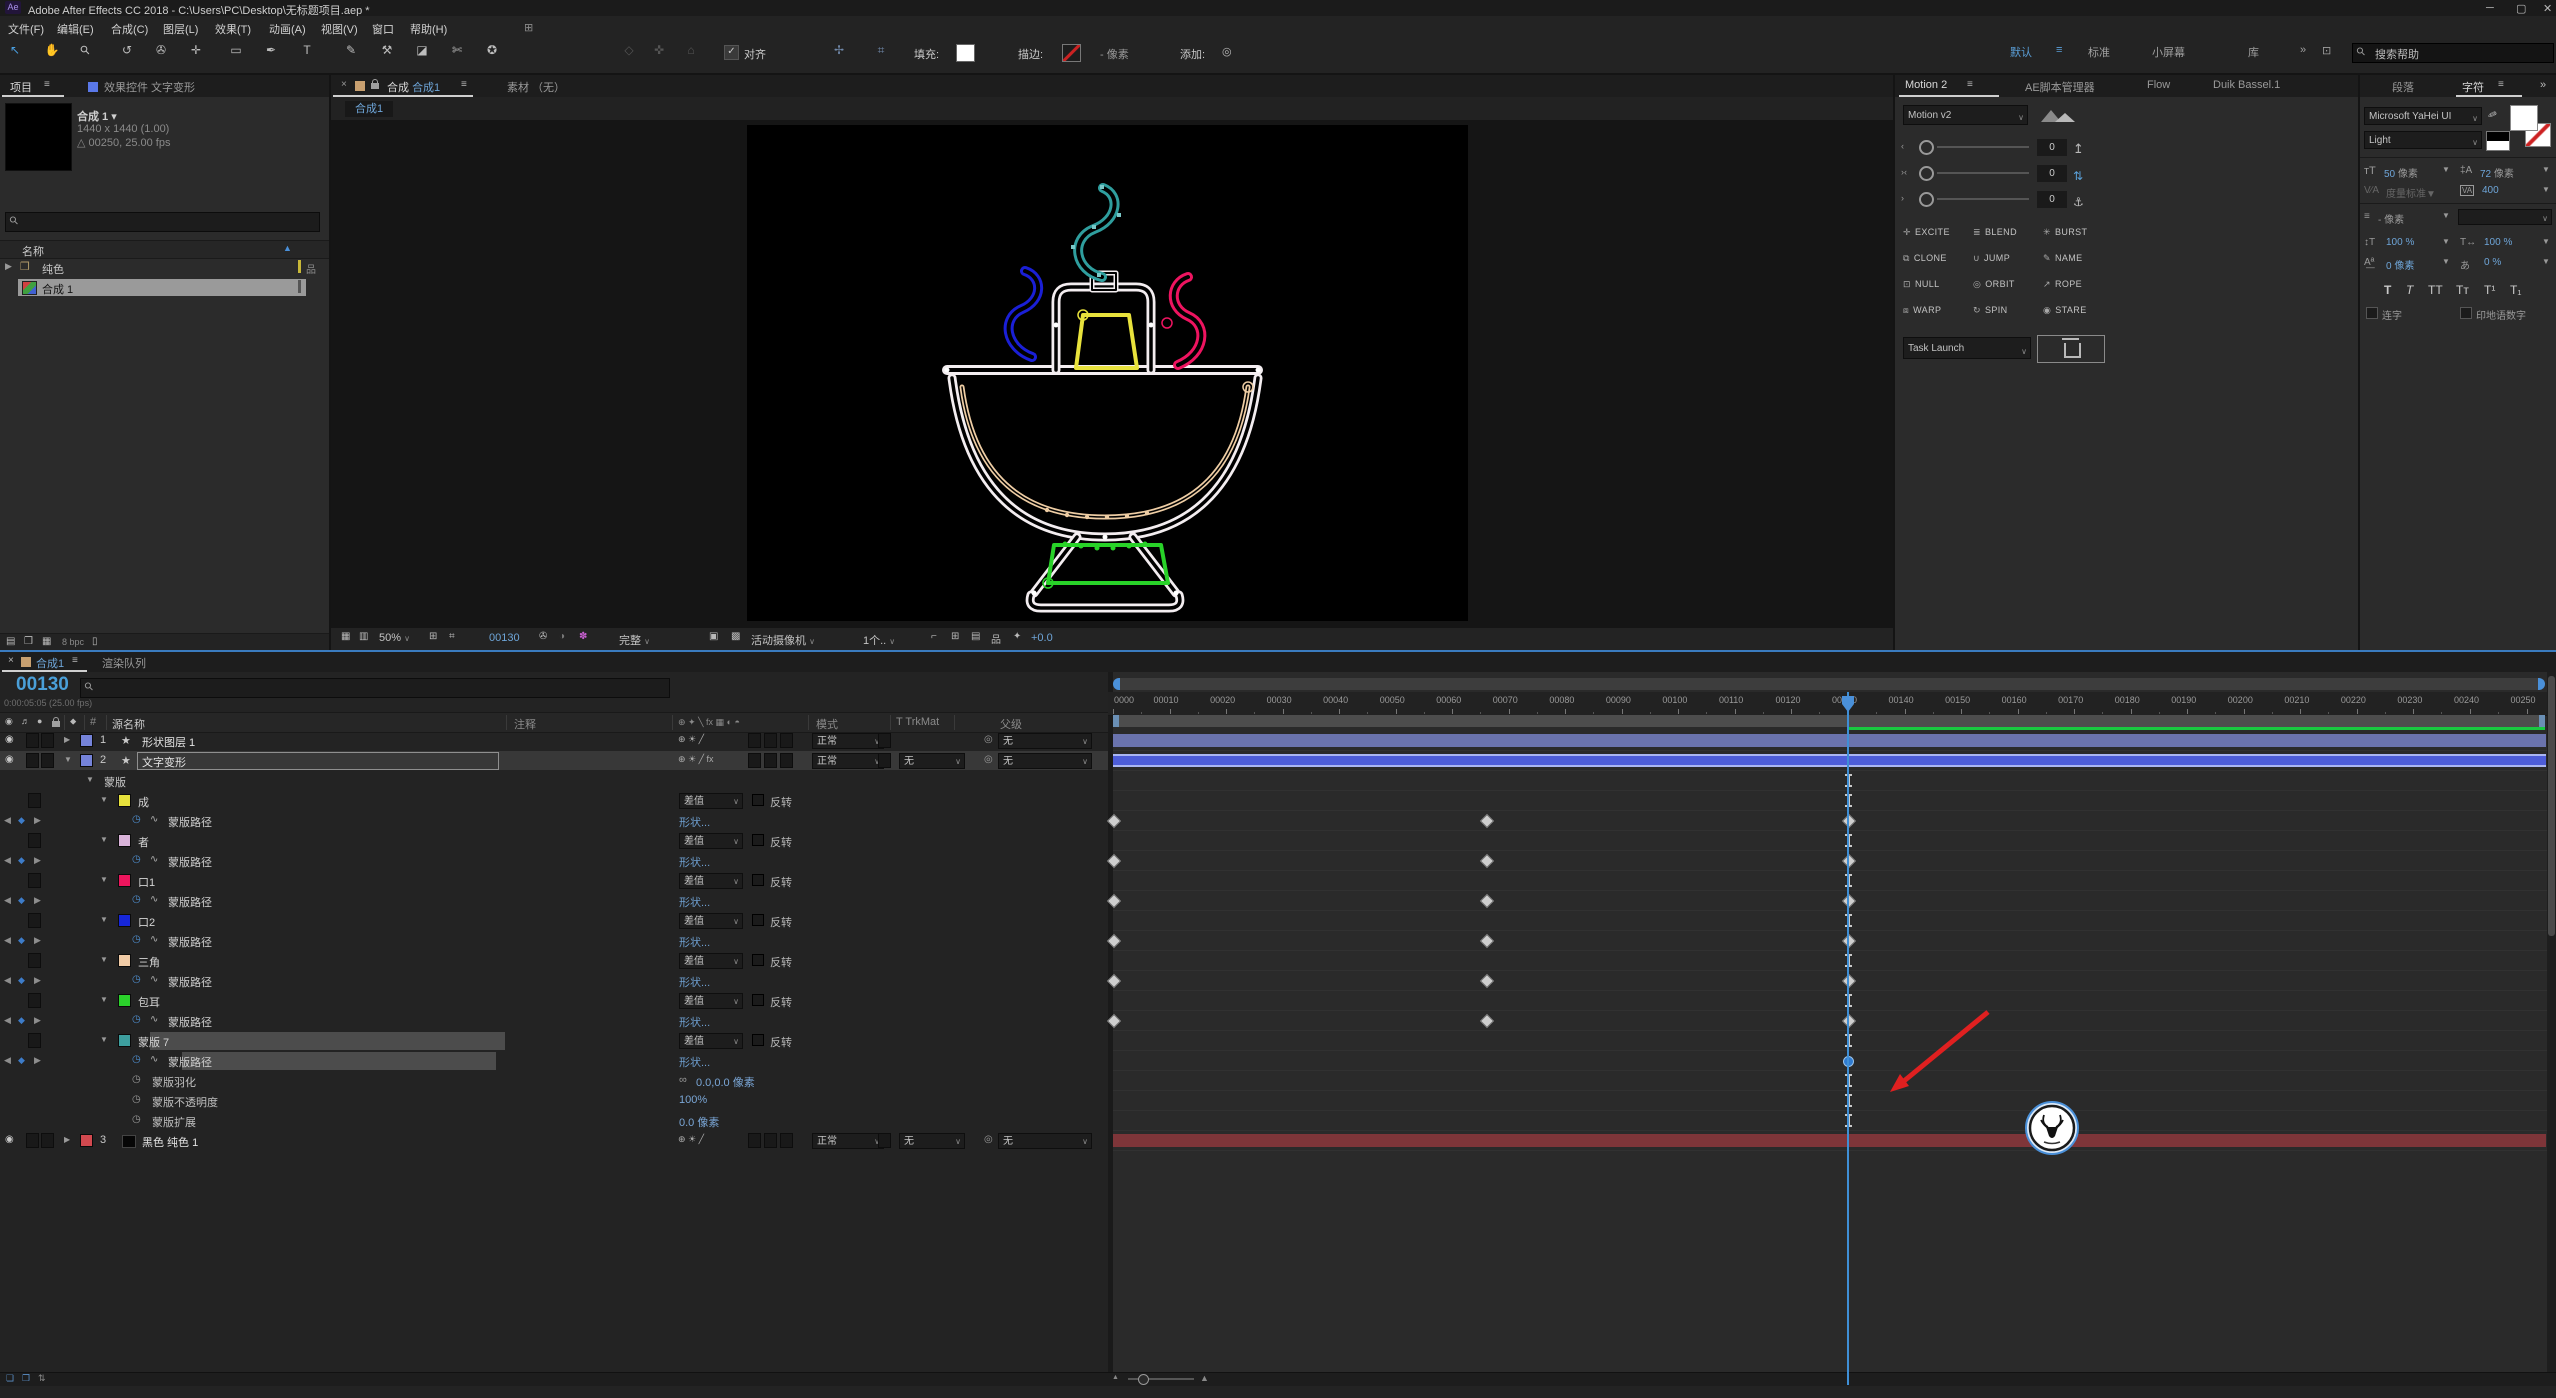 Image resolution: width=2556 pixels, height=1398 pixels. I want to click on property-value: 100%, so click(693, 1100).